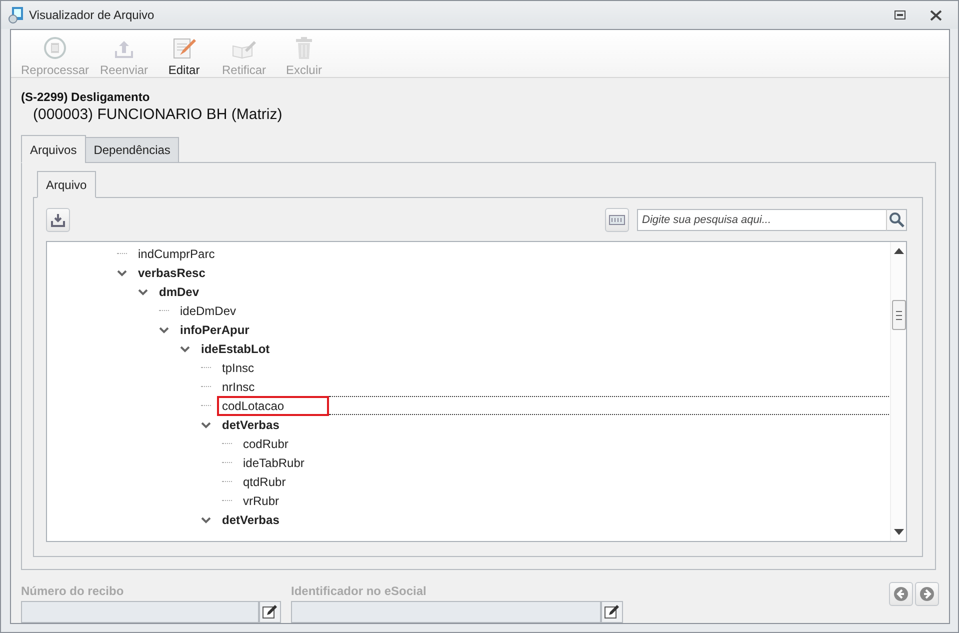 The width and height of the screenshot is (959, 633). Describe the element at coordinates (900, 15) in the screenshot. I see `restore-icon` at that location.